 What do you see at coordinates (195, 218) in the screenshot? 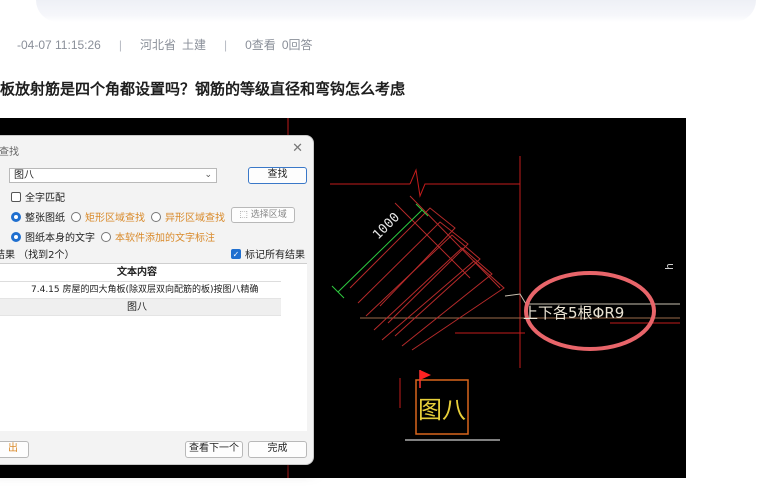
I see `scope-irregular-label: 异形区域查找` at bounding box center [195, 218].